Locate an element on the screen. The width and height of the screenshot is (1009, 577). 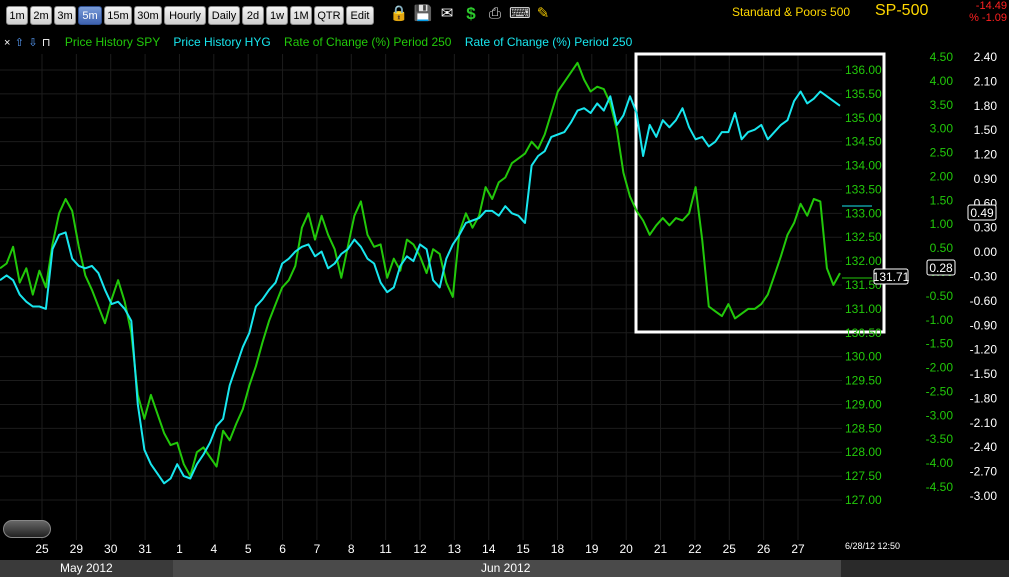
roc-hyg-tick-label: -1.20 is located at coordinates (984, 350).